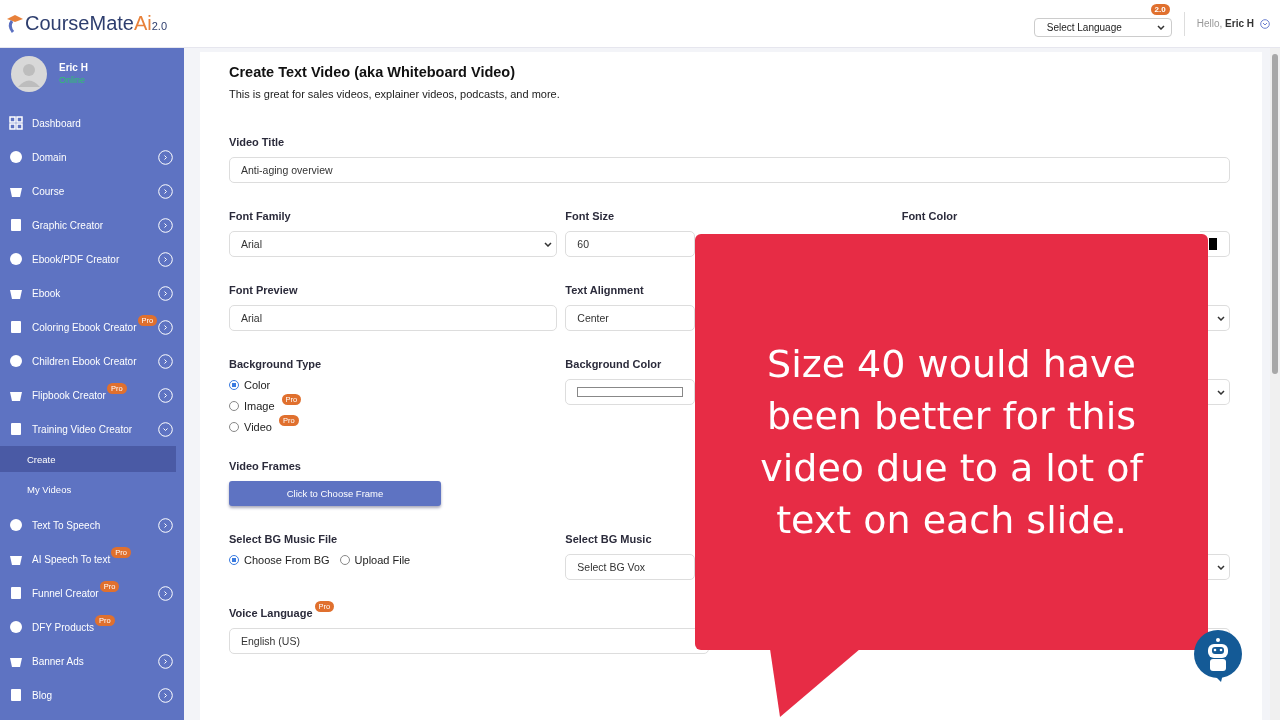  I want to click on sidebar-item: Graphic Creator, so click(92, 225).